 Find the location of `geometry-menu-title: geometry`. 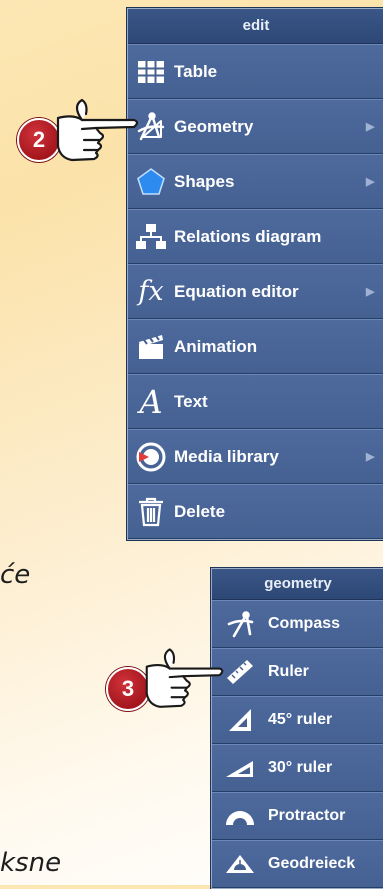

geometry-menu-title: geometry is located at coordinates (297, 584).